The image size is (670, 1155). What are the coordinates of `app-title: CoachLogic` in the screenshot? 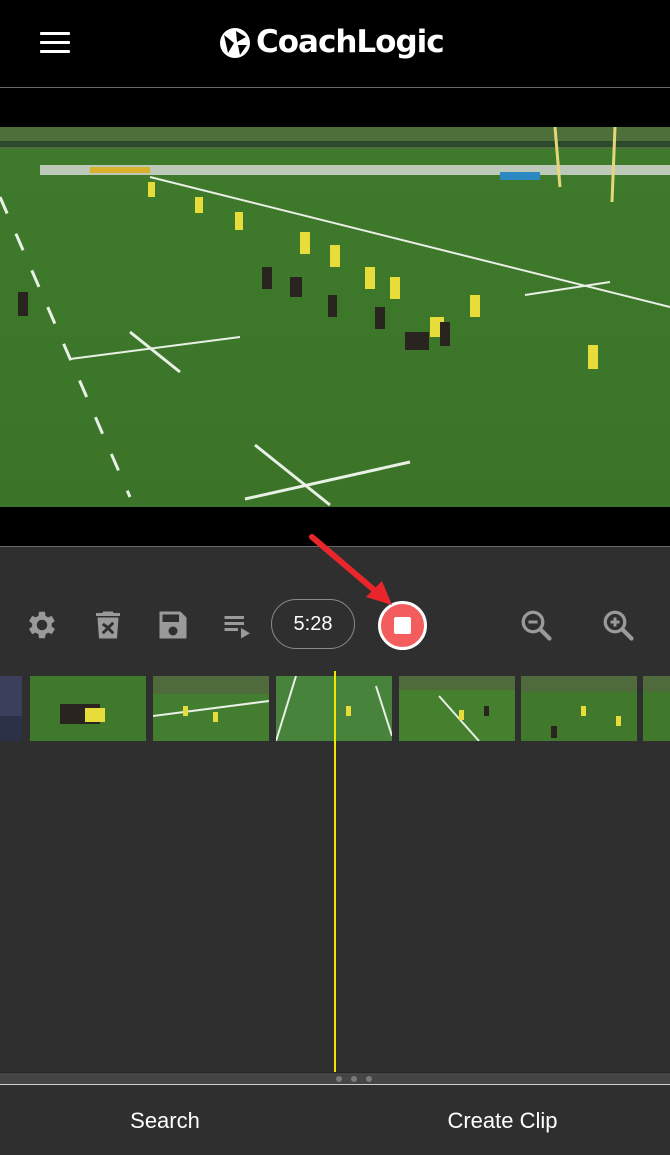 It's located at (350, 42).